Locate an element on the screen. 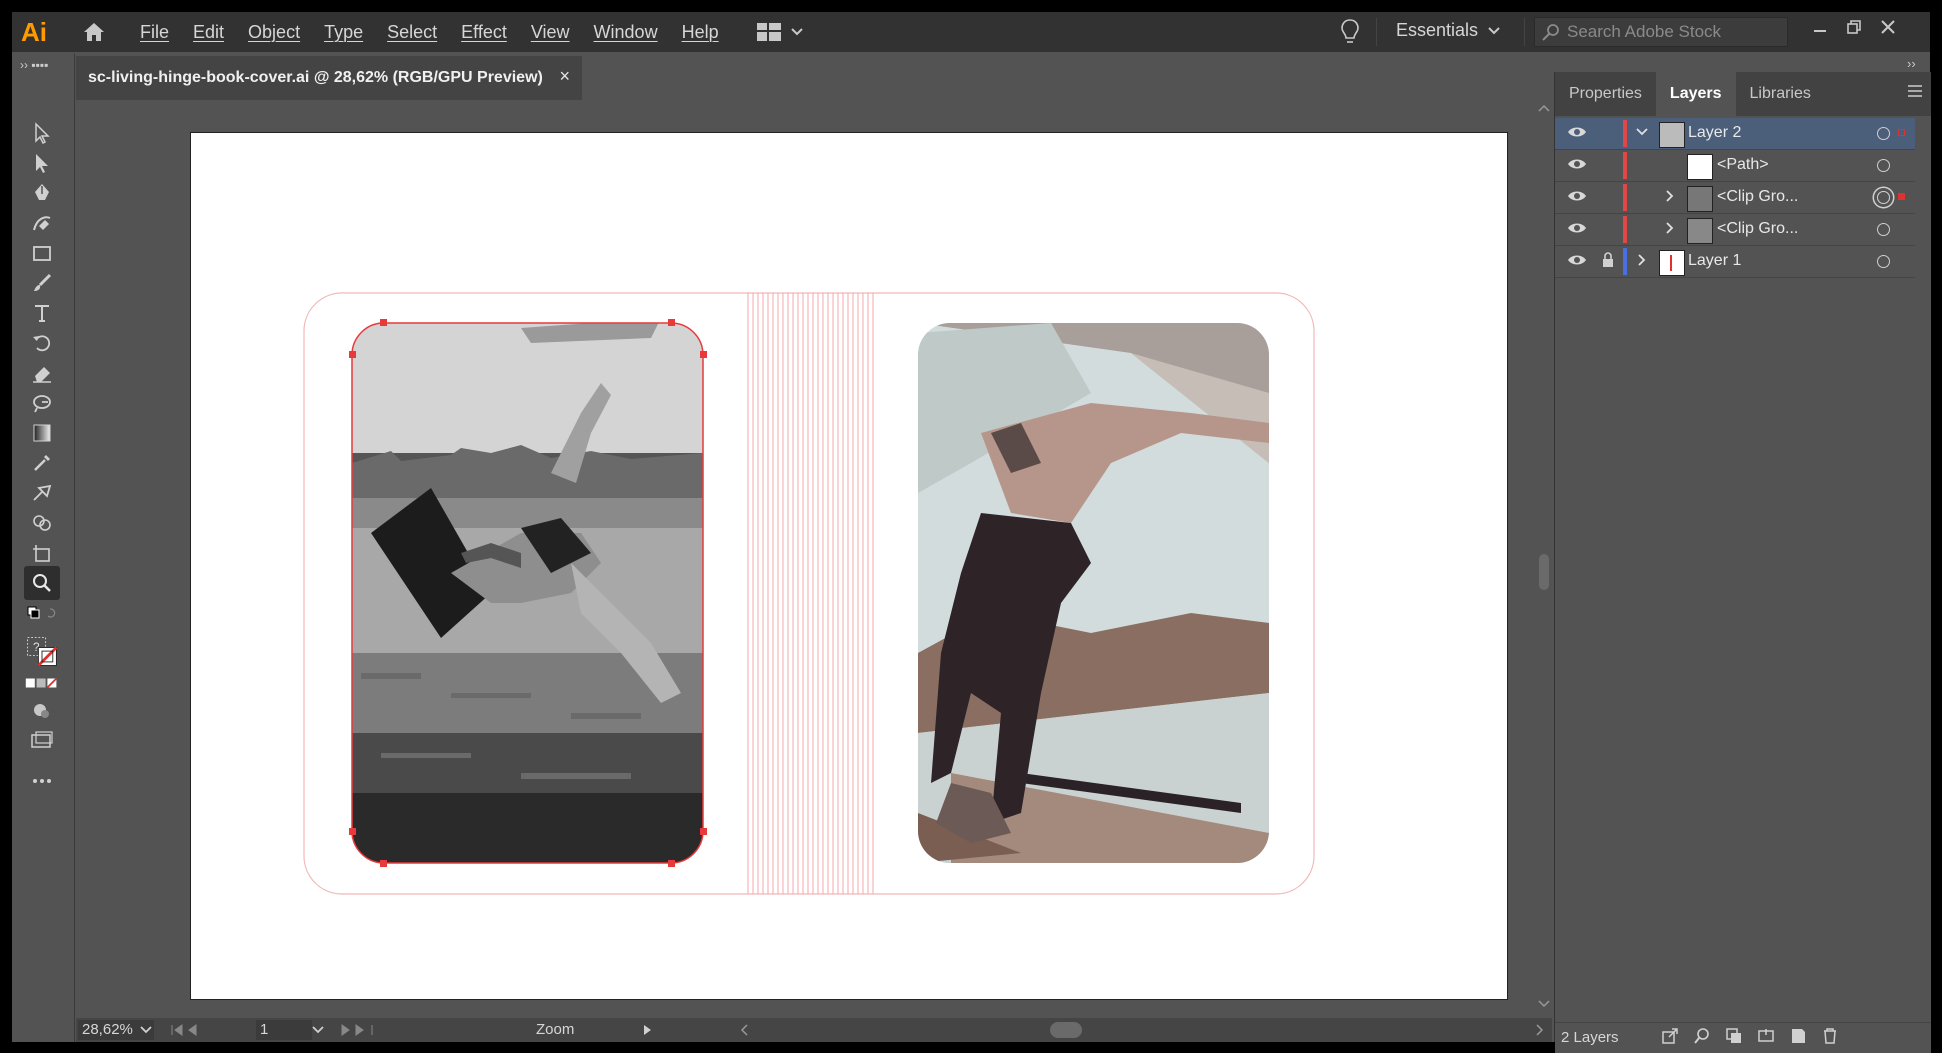 The image size is (1942, 1053). menubar-divider is located at coordinates (1376, 32).